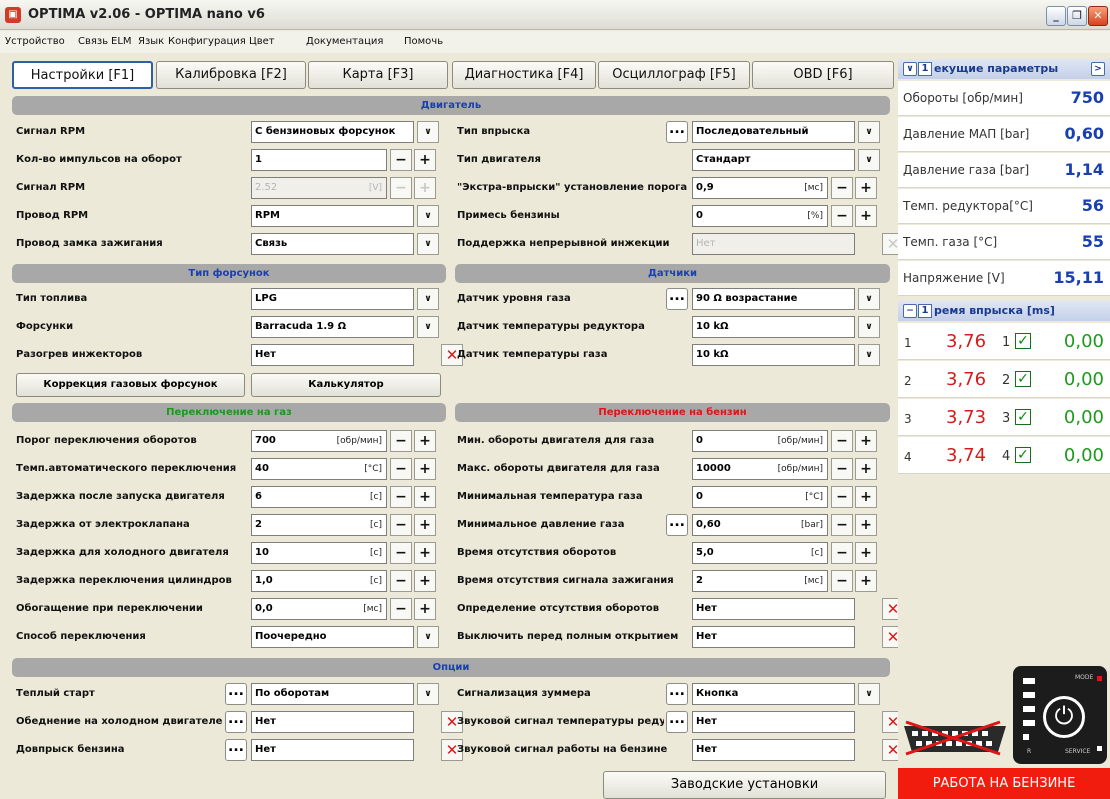 The image size is (1110, 799). What do you see at coordinates (93, 41) in the screenshot?
I see `menu-item: Связь` at bounding box center [93, 41].